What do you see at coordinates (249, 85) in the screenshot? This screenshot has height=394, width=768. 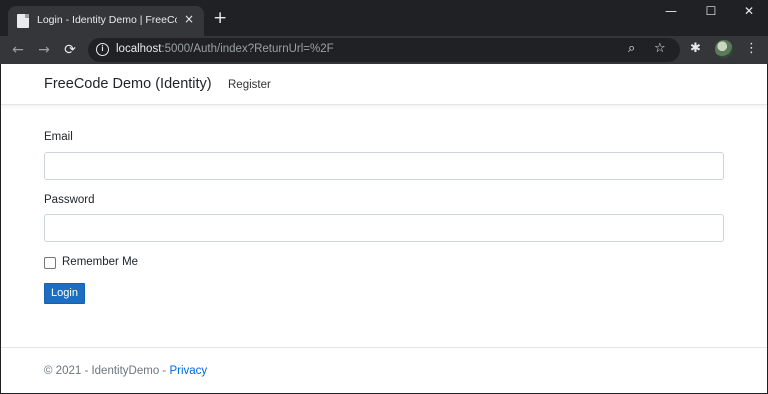 I see `register-link: Register` at bounding box center [249, 85].